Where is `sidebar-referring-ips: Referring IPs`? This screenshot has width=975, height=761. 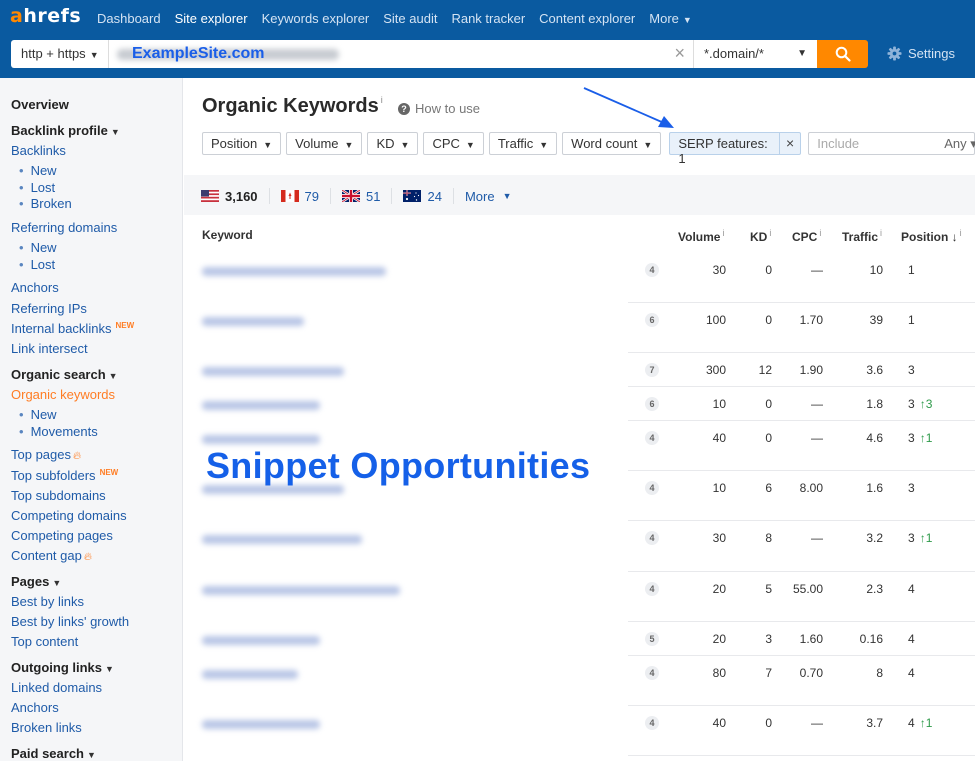
sidebar-referring-ips: Referring IPs is located at coordinates (49, 308).